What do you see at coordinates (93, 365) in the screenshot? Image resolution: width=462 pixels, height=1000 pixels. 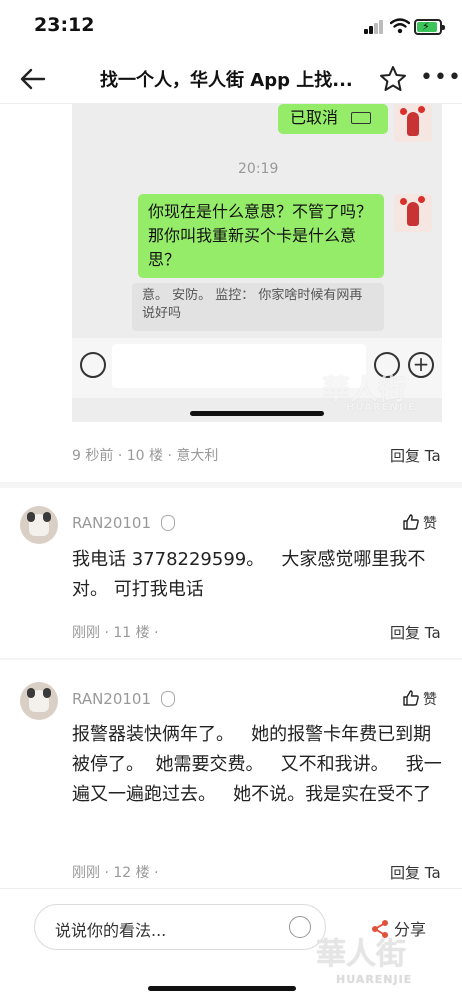 I see `voice-icon` at bounding box center [93, 365].